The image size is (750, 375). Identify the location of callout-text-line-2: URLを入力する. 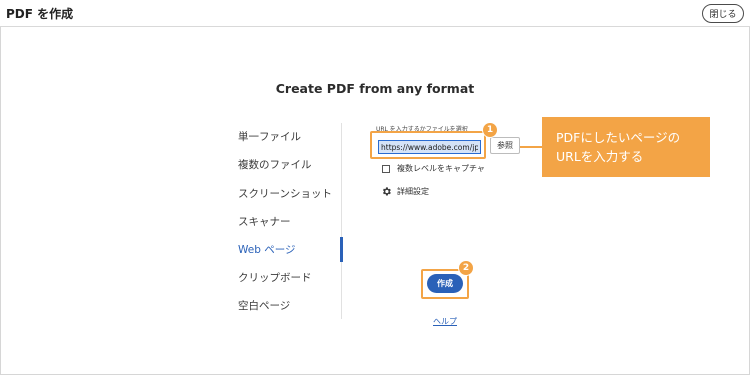
(600, 156).